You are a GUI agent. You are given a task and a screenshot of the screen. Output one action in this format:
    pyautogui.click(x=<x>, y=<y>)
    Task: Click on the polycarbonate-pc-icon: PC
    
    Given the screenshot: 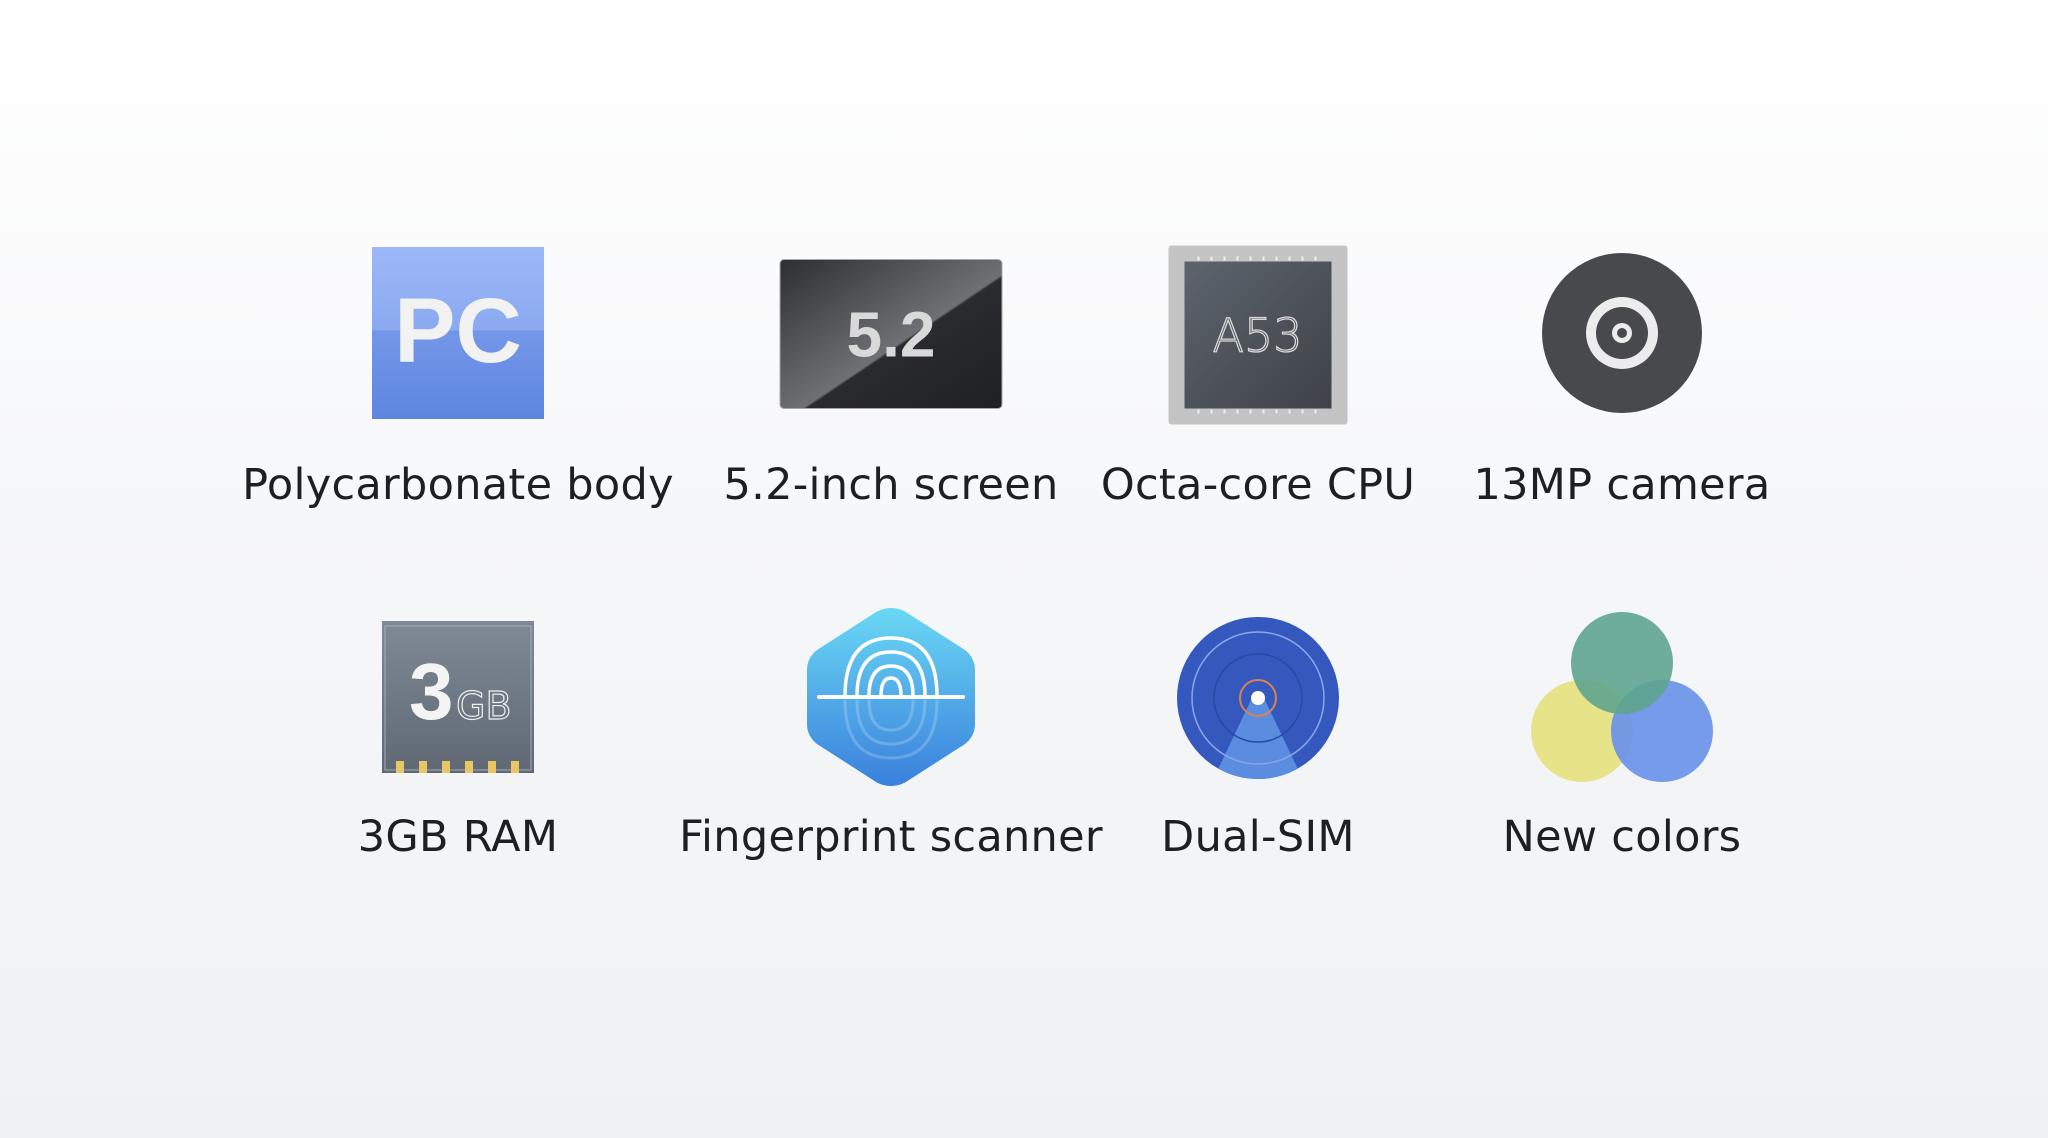 What is the action you would take?
    pyautogui.click(x=458, y=333)
    